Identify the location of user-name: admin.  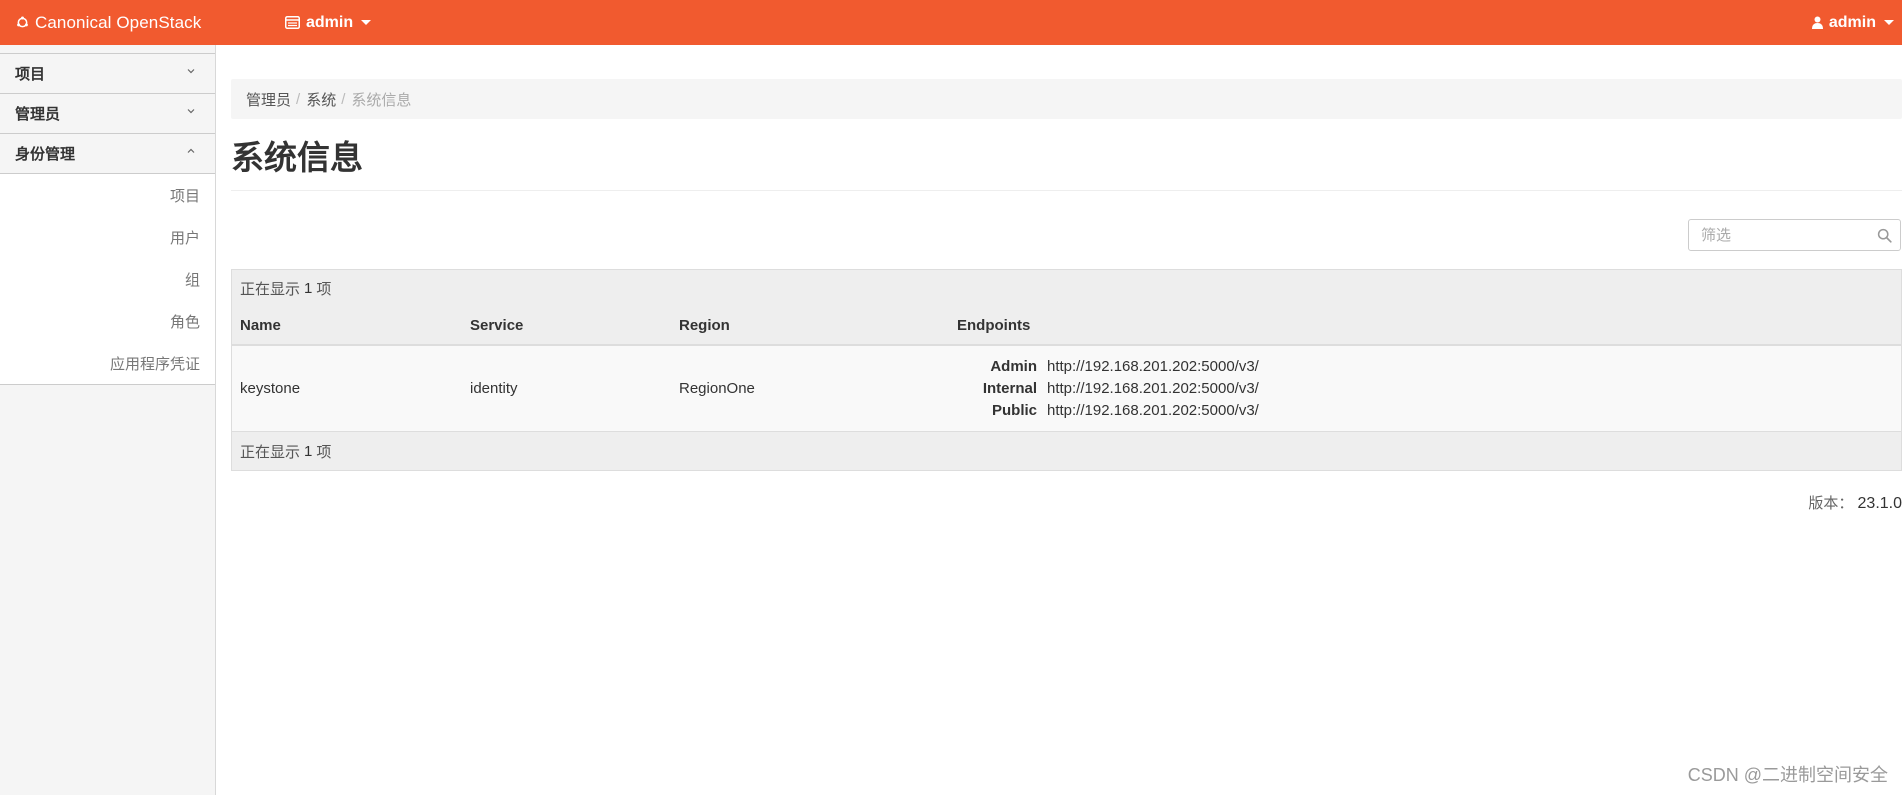
(1852, 22).